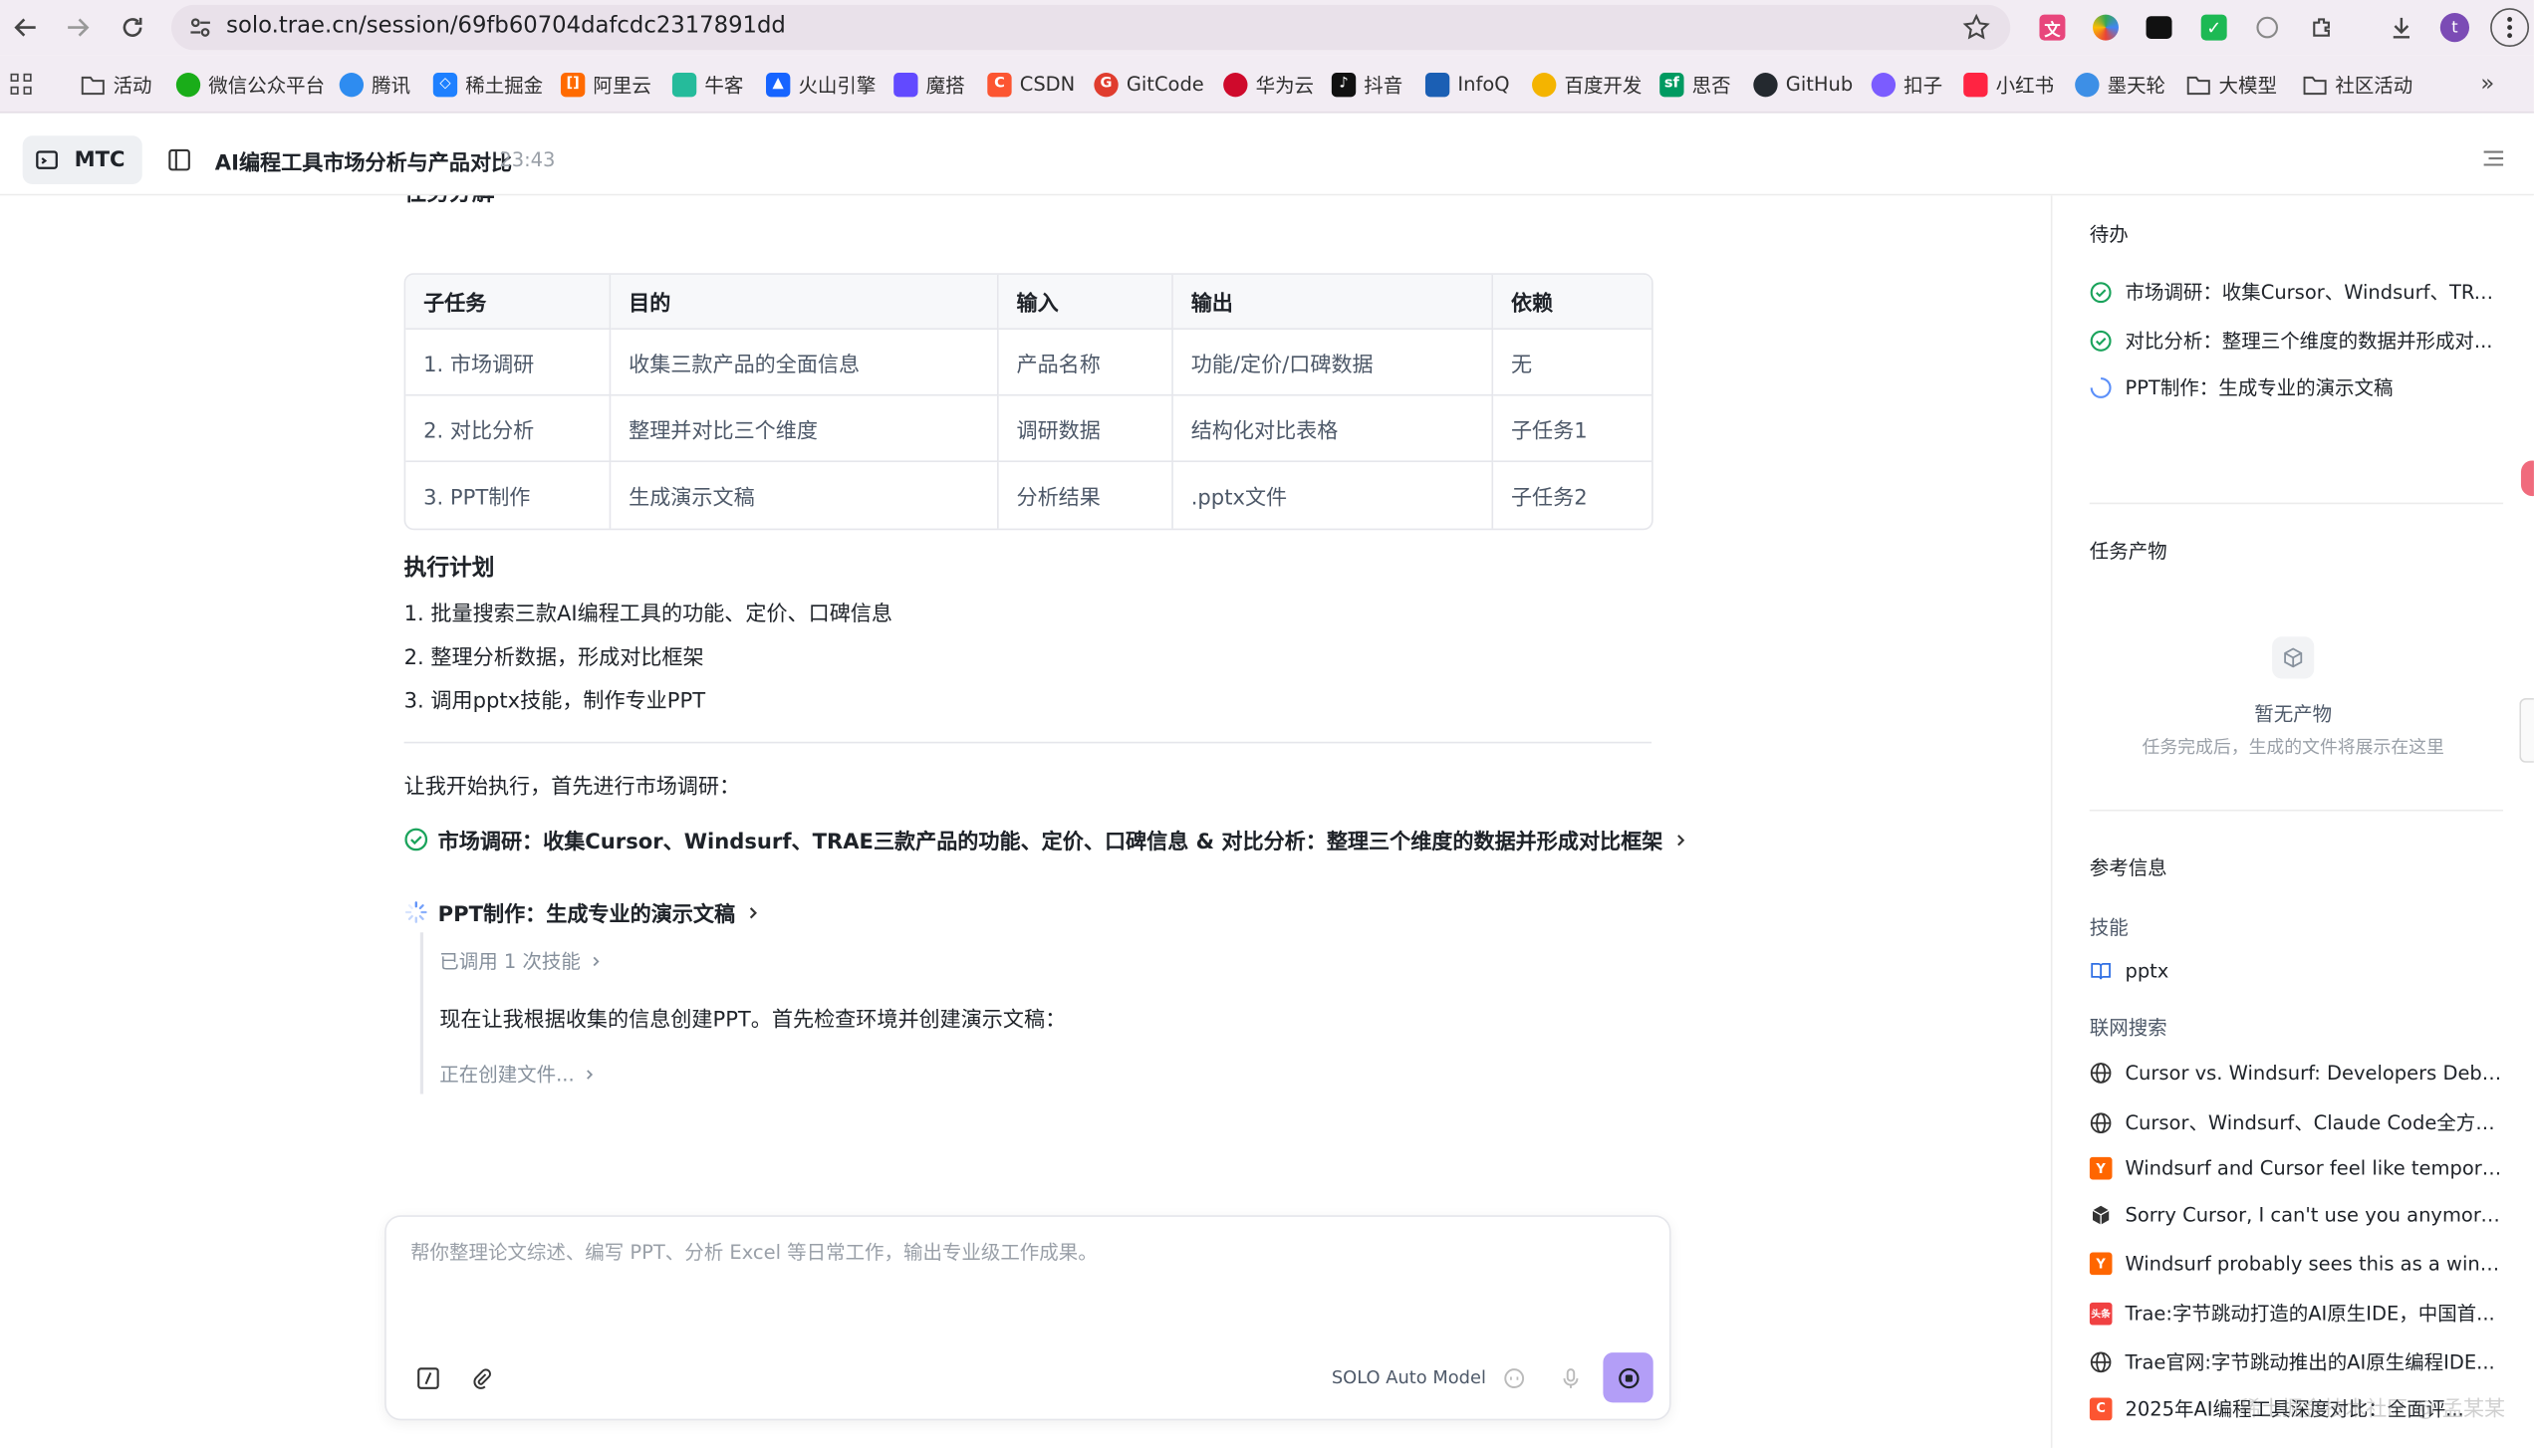 The height and width of the screenshot is (1456, 2534). Describe the element at coordinates (1028, 495) in the screenshot. I see `table-row: 3. PPT制作 生成演示文稿 分析结果 .pptx文件 子任务2` at that location.